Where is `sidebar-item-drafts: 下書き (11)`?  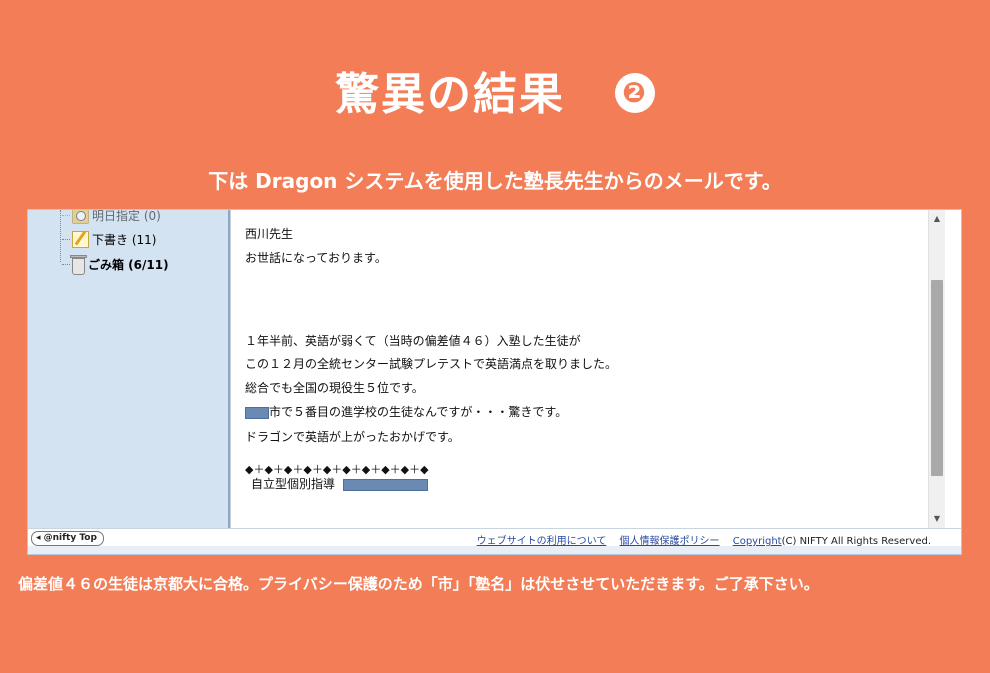
sidebar-item-drafts: 下書き (11) is located at coordinates (109, 239).